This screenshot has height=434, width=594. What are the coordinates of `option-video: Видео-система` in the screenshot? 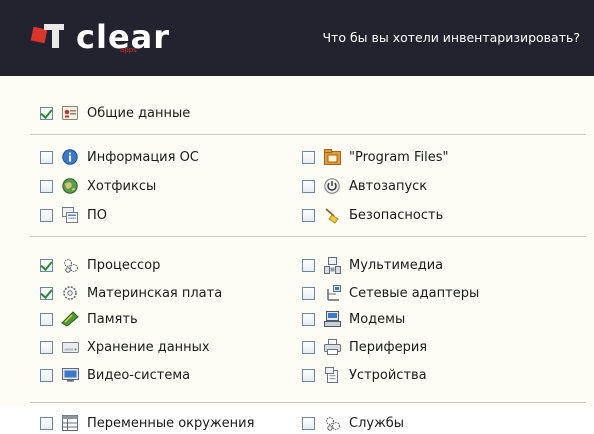 It's located at (115, 375).